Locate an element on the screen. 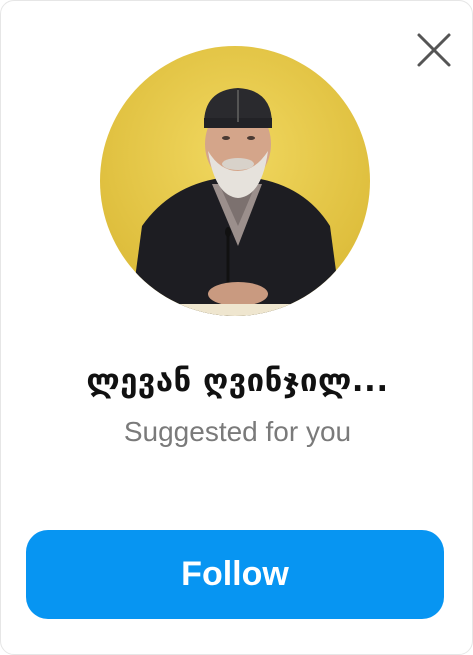 The image size is (473, 655). close-button is located at coordinates (434, 50).